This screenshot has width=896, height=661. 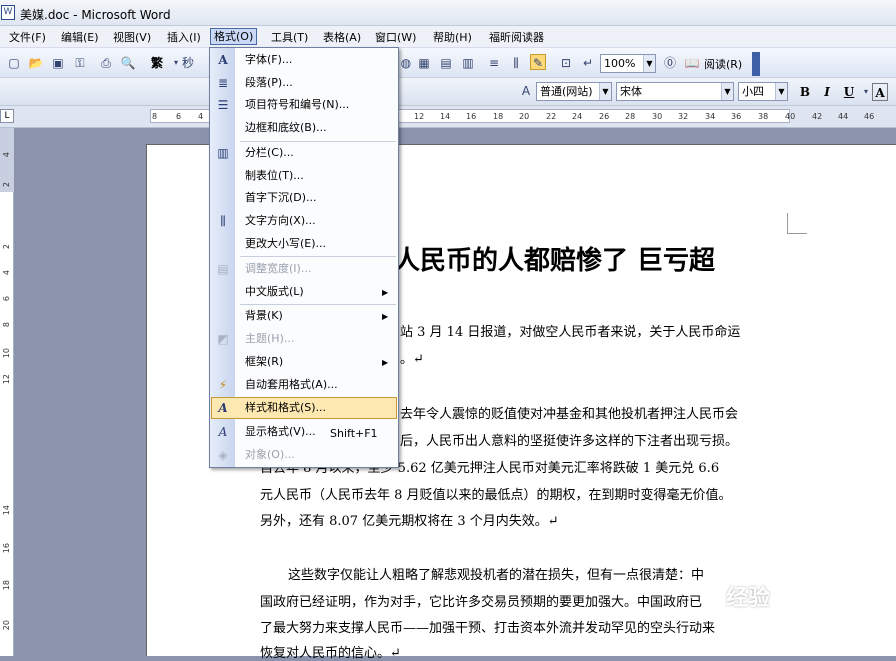 What do you see at coordinates (516, 37) in the screenshot?
I see `menu-foxit-reader: 福昕阅读器` at bounding box center [516, 37].